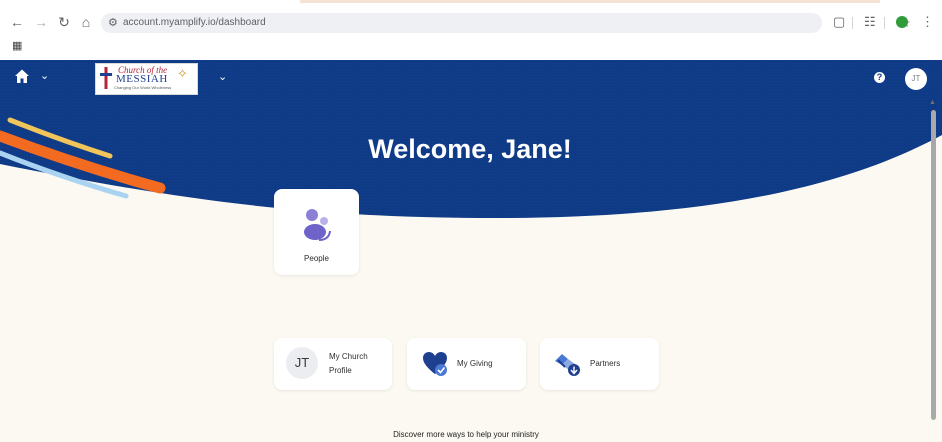  Describe the element at coordinates (916, 79) in the screenshot. I see `user-avatar: JT` at that location.